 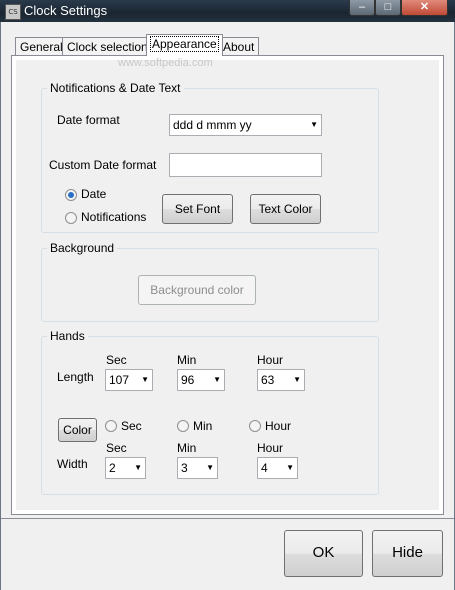 I want to click on length-hour-select: 63 ▼, so click(x=281, y=380).